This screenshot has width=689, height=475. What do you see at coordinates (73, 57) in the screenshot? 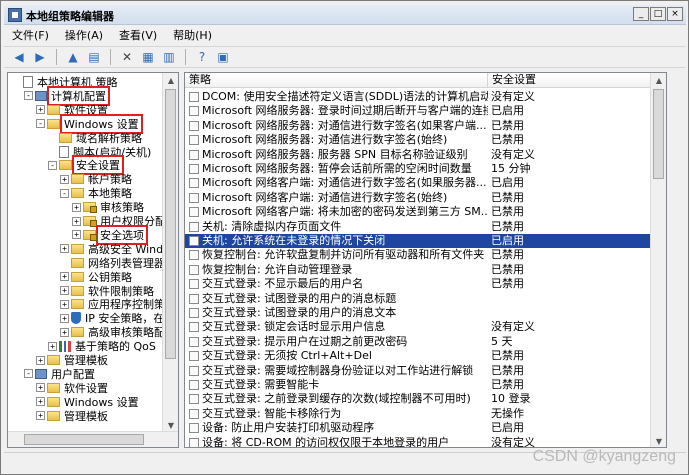
I see `up-folder-icon: ▲` at bounding box center [73, 57].